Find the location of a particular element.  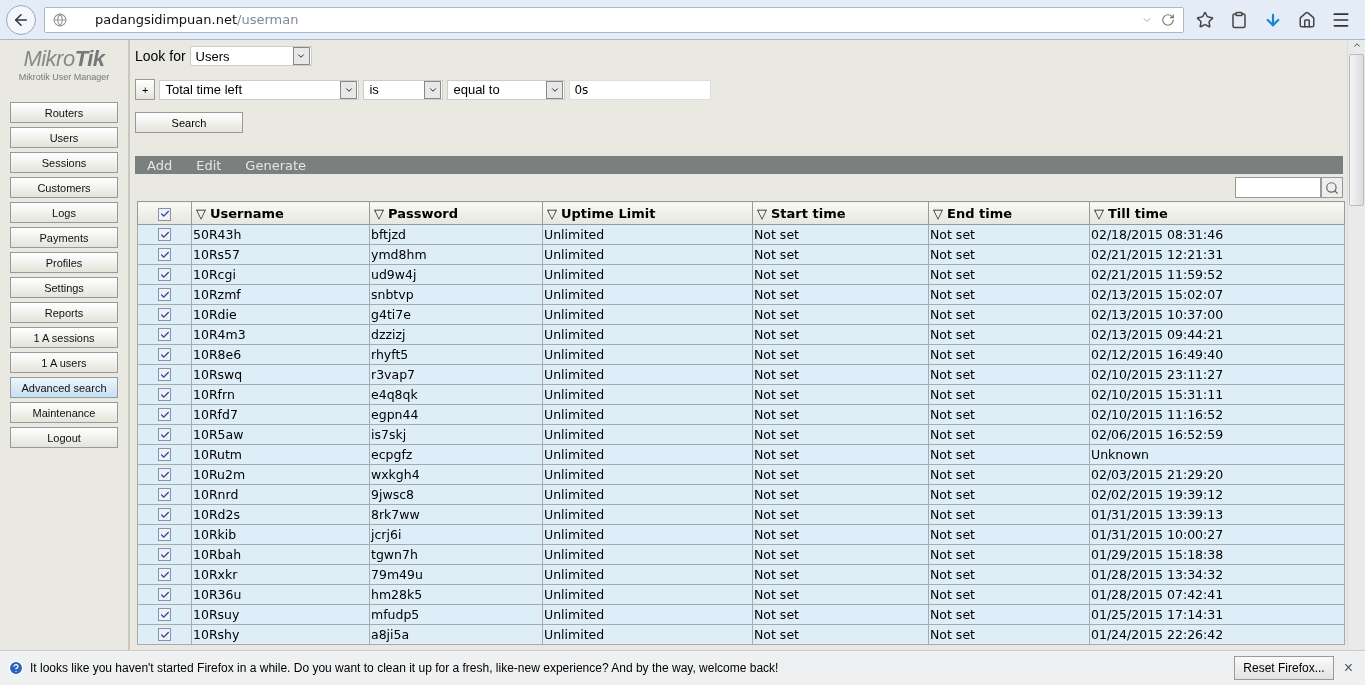

nav-button: 1 A sessions is located at coordinates (64, 337).